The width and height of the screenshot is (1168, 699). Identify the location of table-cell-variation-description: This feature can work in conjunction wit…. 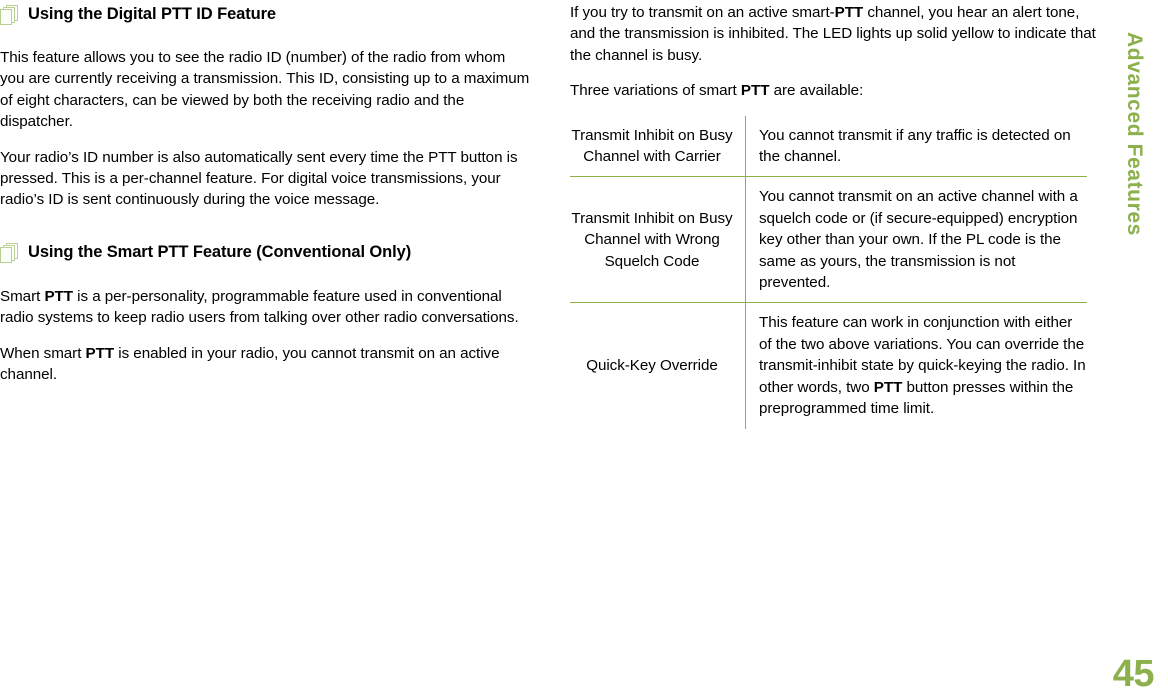
(916, 365).